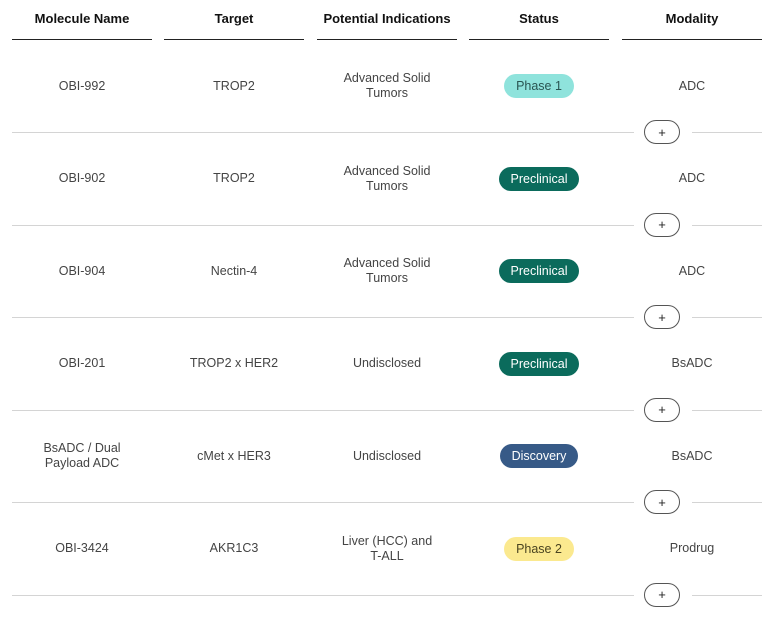 This screenshot has width=780, height=632. Describe the element at coordinates (692, 20) in the screenshot. I see `header-modality: Modality` at that location.